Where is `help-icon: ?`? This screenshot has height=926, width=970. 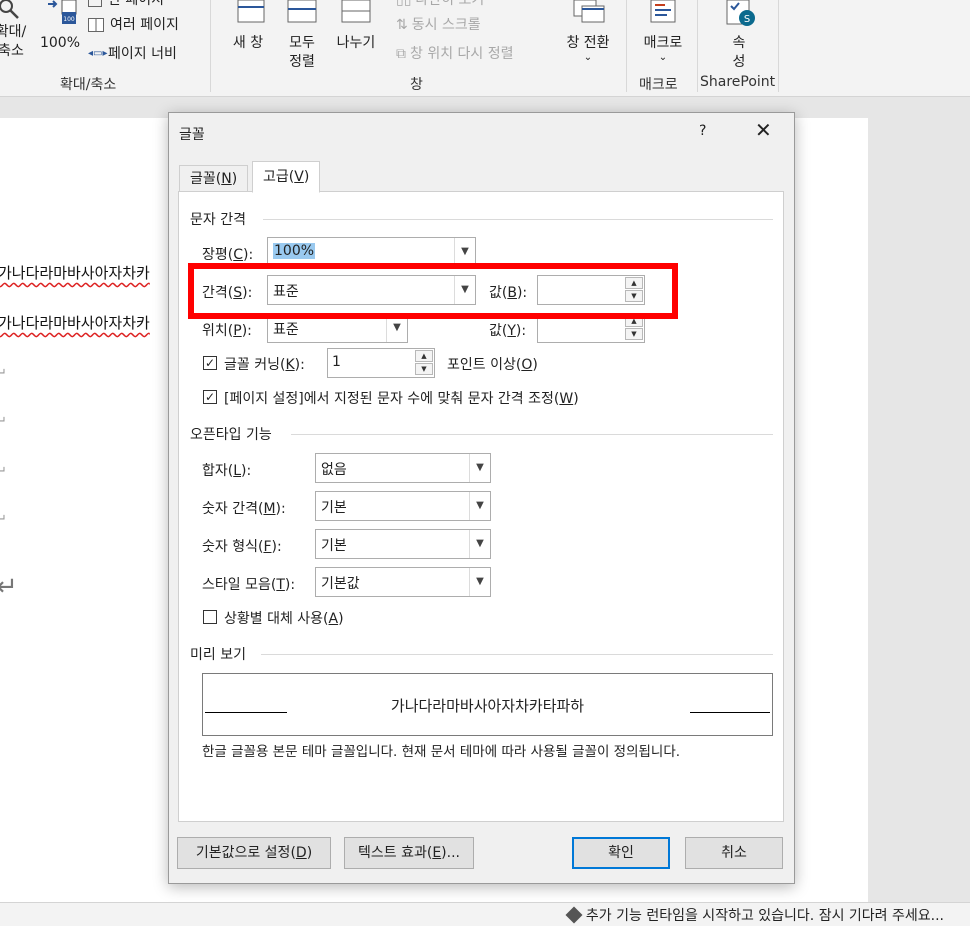
help-icon: ? is located at coordinates (702, 131).